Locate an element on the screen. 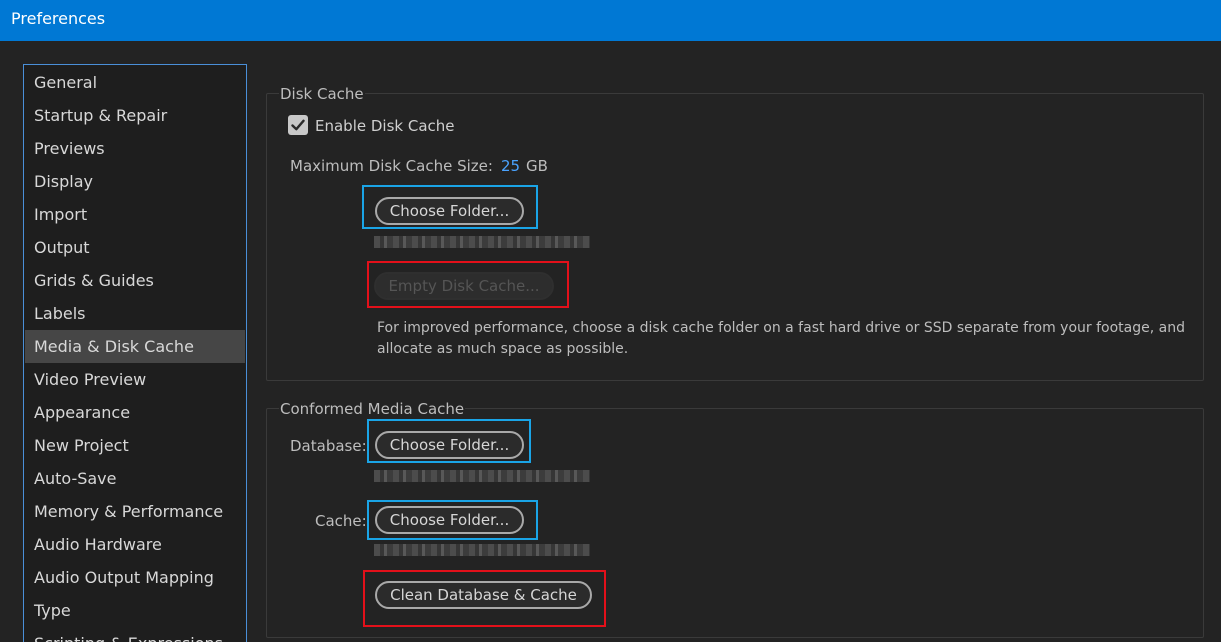 The image size is (1221, 642). conformed-media-cache-group-label: Conformed Media Cache is located at coordinates (372, 409).